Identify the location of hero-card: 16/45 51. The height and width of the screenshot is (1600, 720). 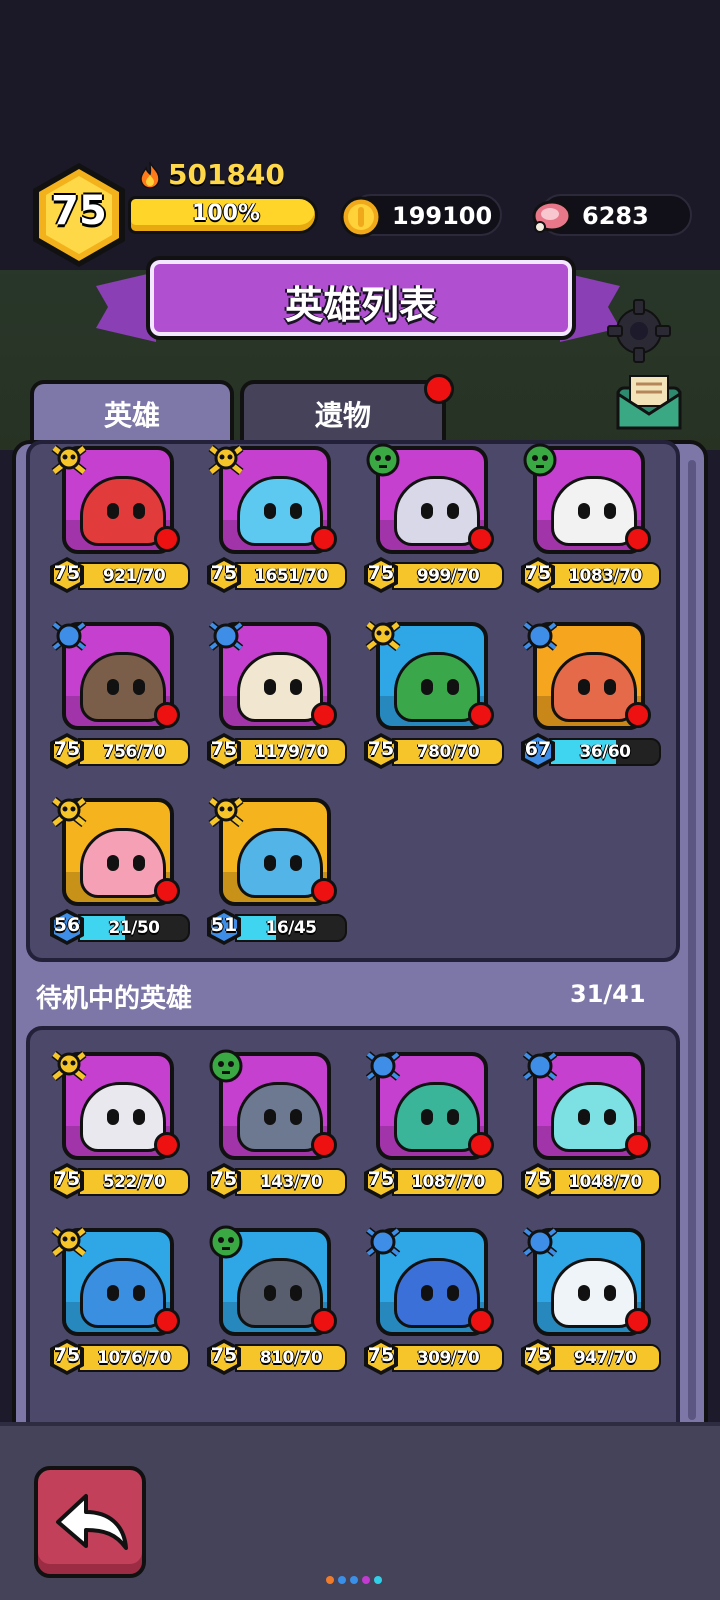
(276, 868).